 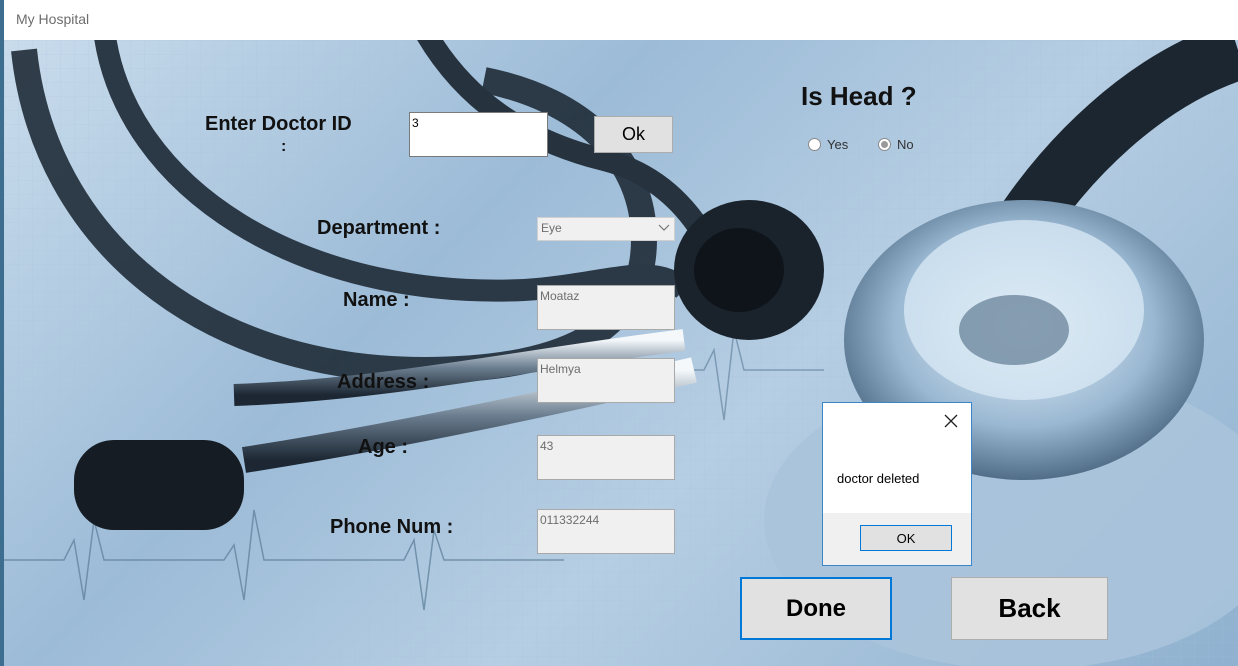 What do you see at coordinates (1029, 608) in the screenshot?
I see `back-button: Back` at bounding box center [1029, 608].